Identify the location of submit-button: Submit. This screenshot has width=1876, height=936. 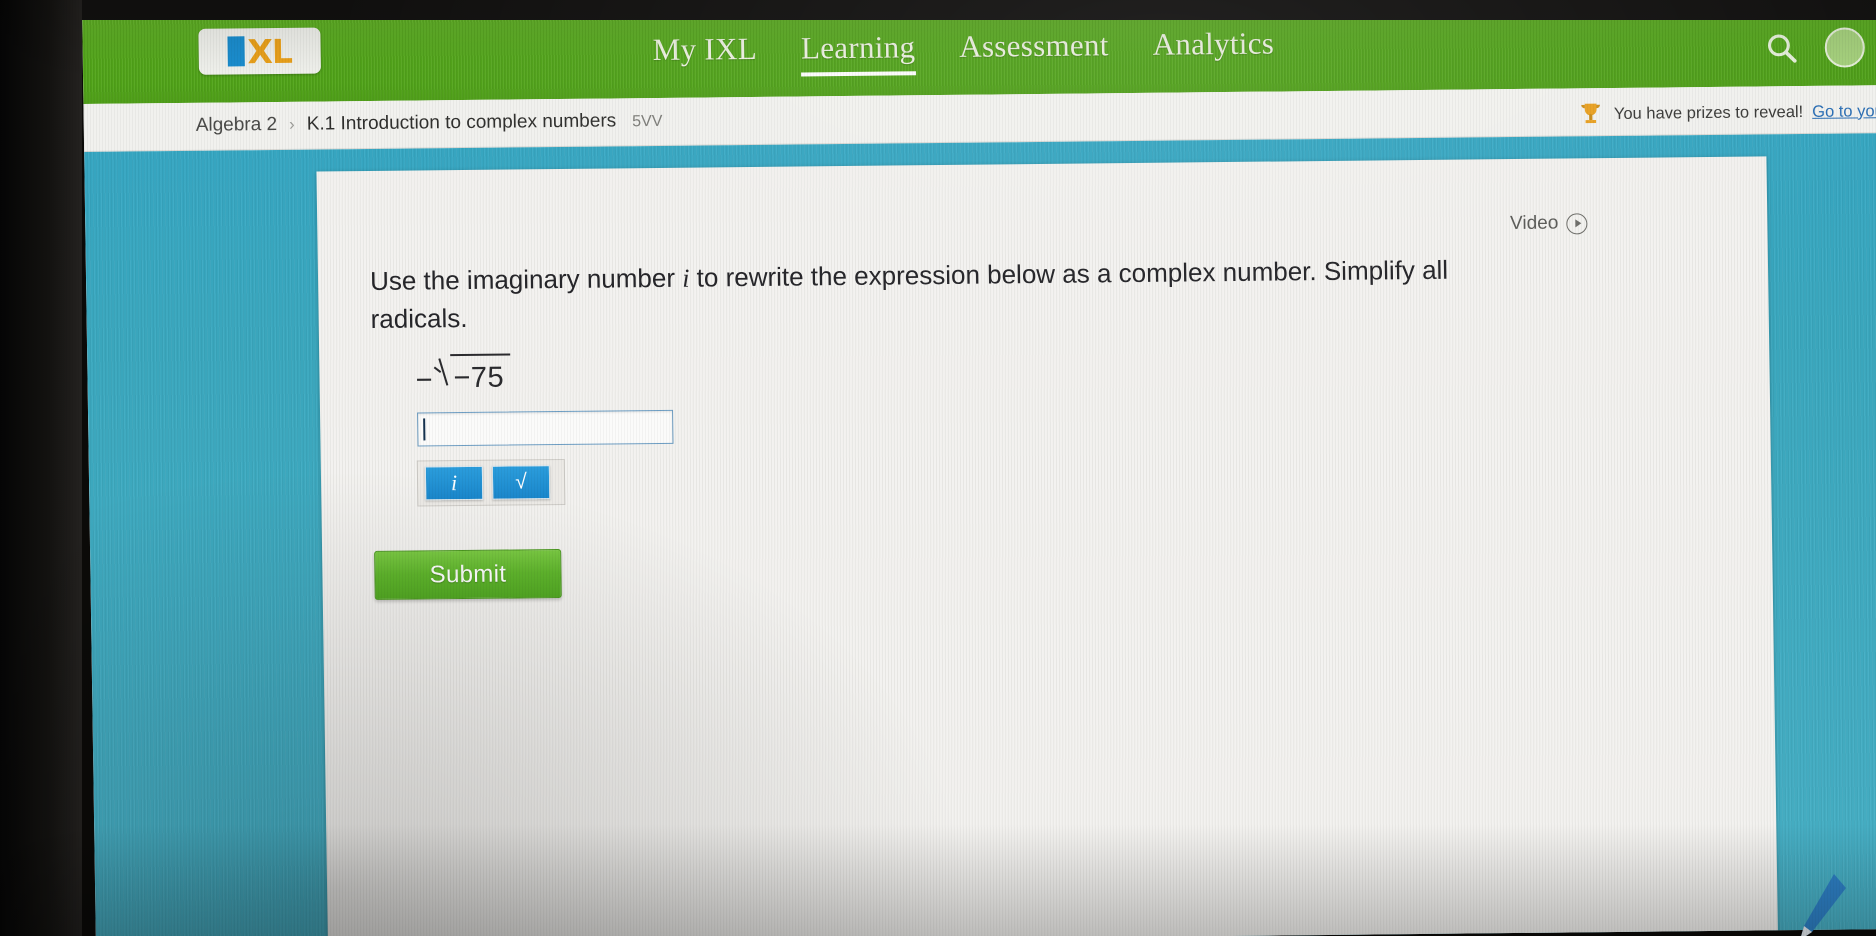
(468, 574).